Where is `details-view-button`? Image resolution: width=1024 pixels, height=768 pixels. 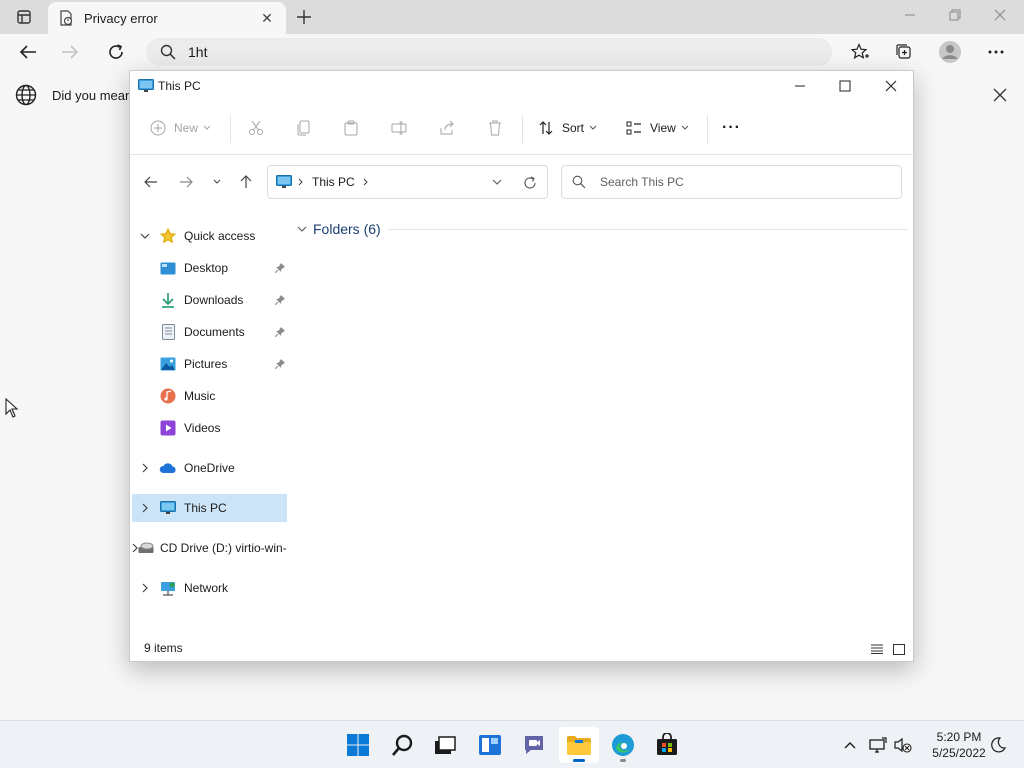
details-view-button is located at coordinates (877, 649).